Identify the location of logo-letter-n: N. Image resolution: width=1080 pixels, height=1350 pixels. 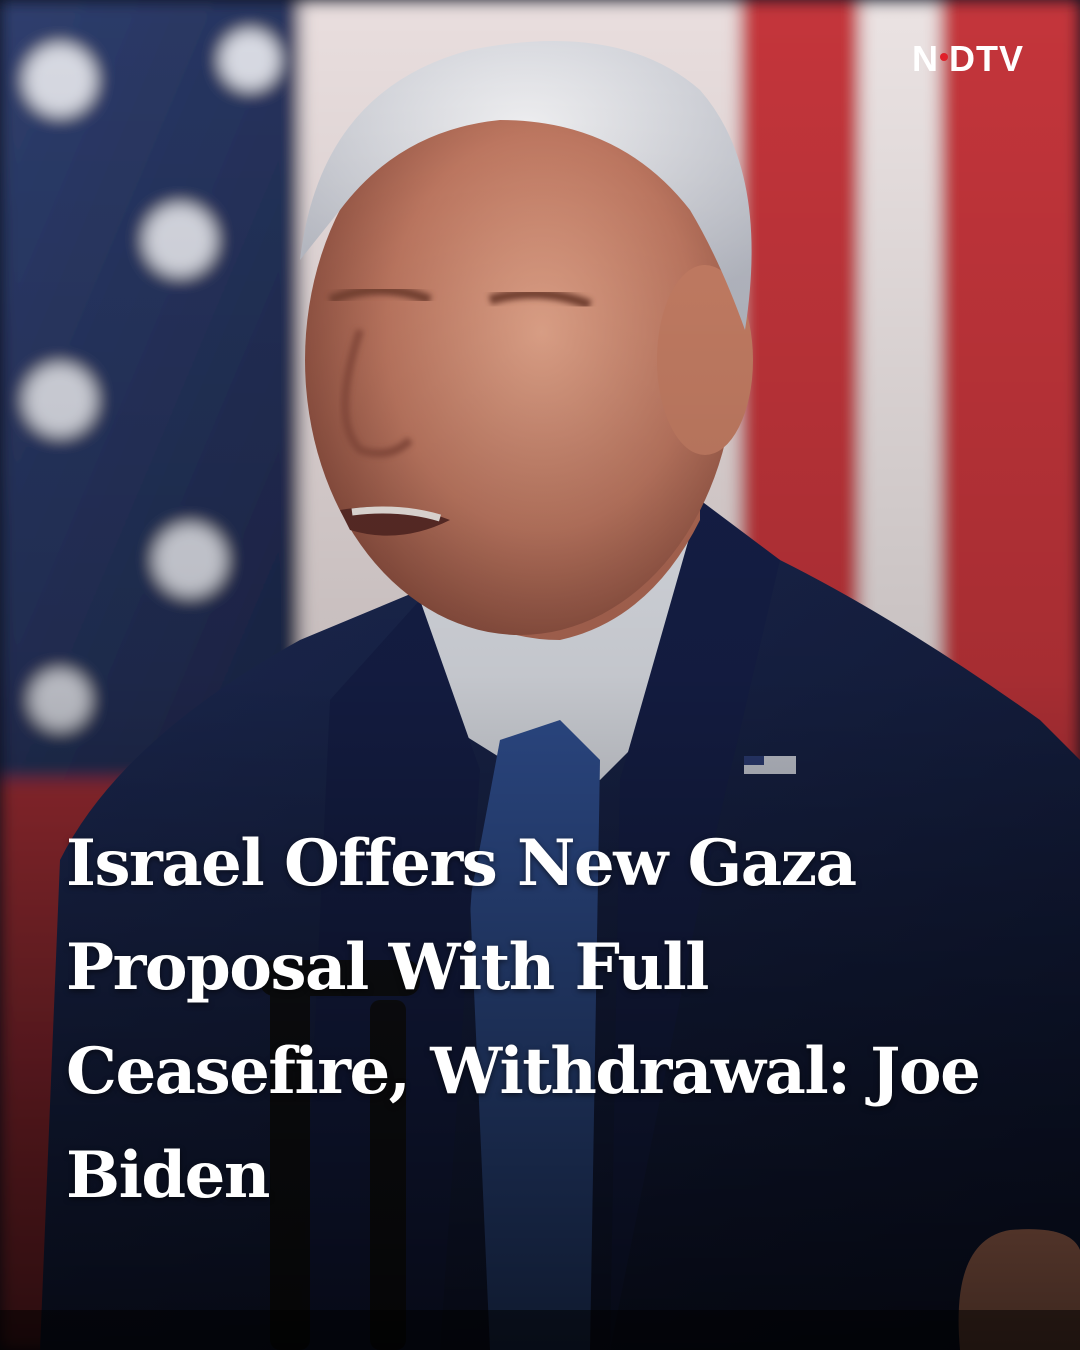
(925, 58).